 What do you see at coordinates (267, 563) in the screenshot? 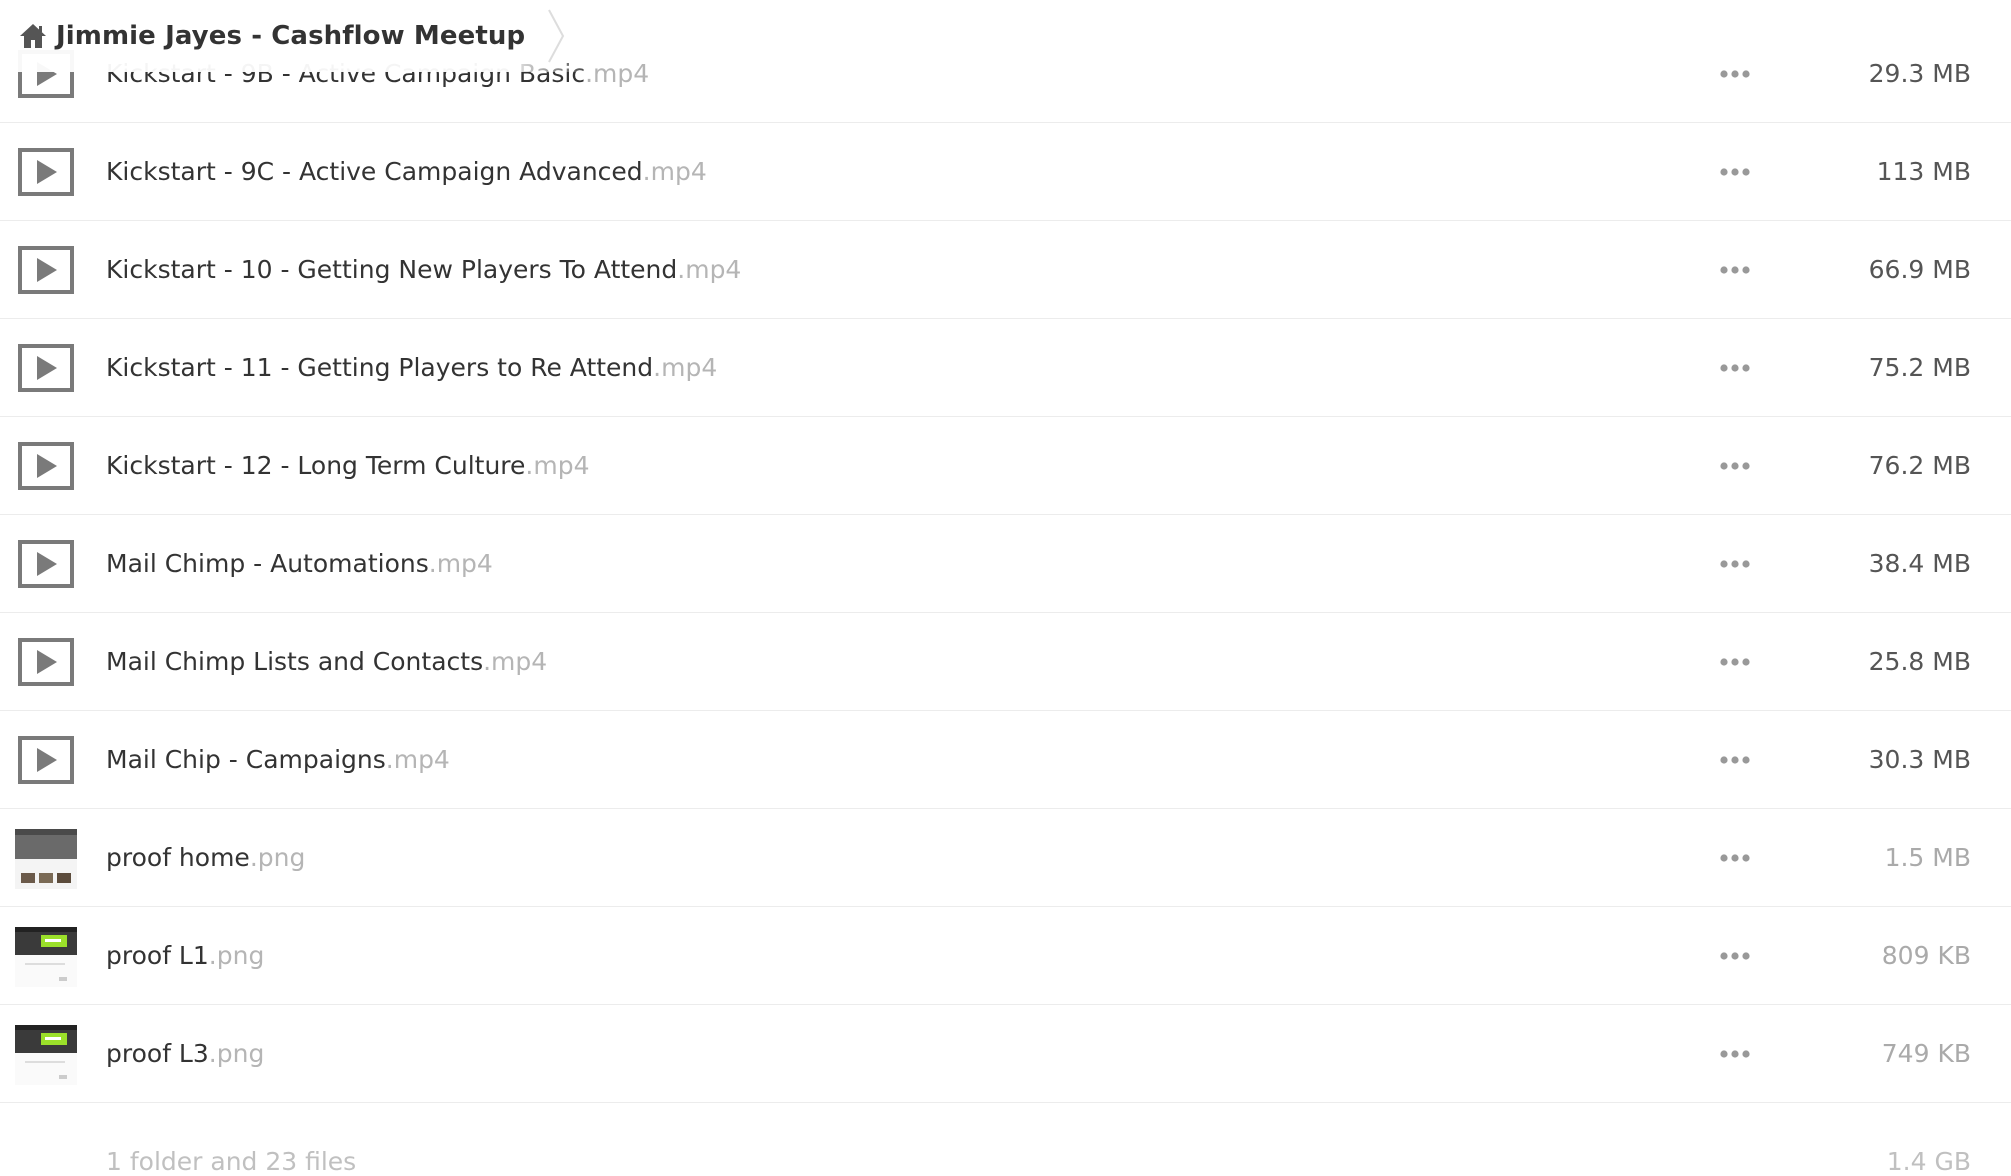
I see `file-basename: Mail Chimp - Automations` at bounding box center [267, 563].